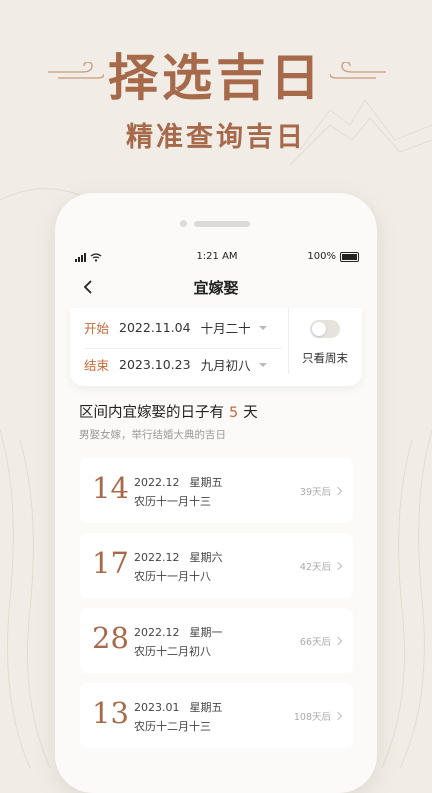 This screenshot has height=793, width=432. I want to click on page-title: 宜嫁娶, so click(216, 288).